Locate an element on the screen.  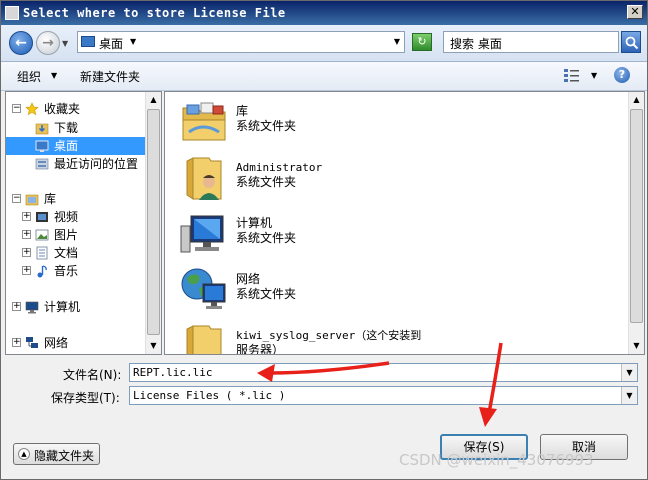
file-name: kiwi_syslog_server（这个安装到 is located at coordinates (329, 335).